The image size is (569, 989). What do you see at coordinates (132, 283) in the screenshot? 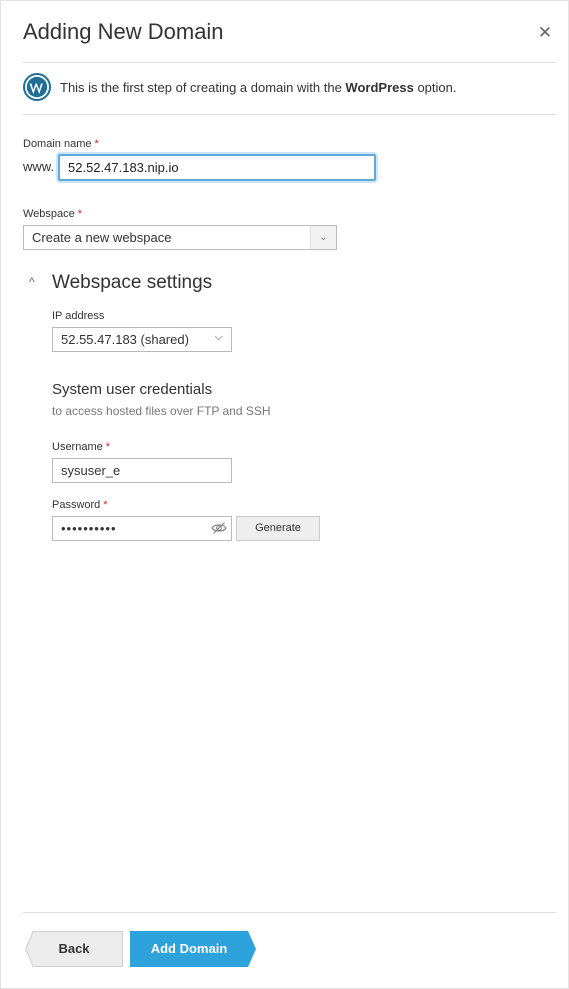
I see `webspace-settings-title: Webspace settings` at bounding box center [132, 283].